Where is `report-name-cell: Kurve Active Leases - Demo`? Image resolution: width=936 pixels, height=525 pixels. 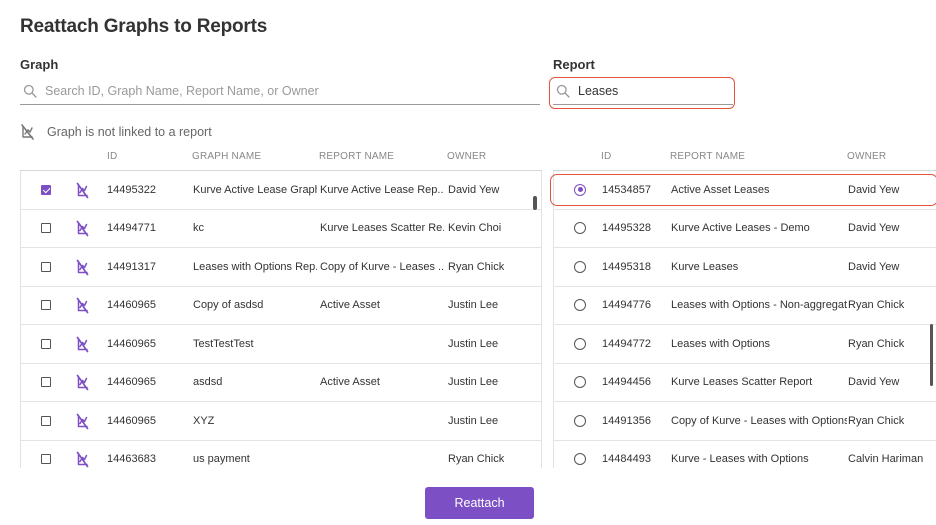 report-name-cell: Kurve Active Leases - Demo is located at coordinates (740, 228).